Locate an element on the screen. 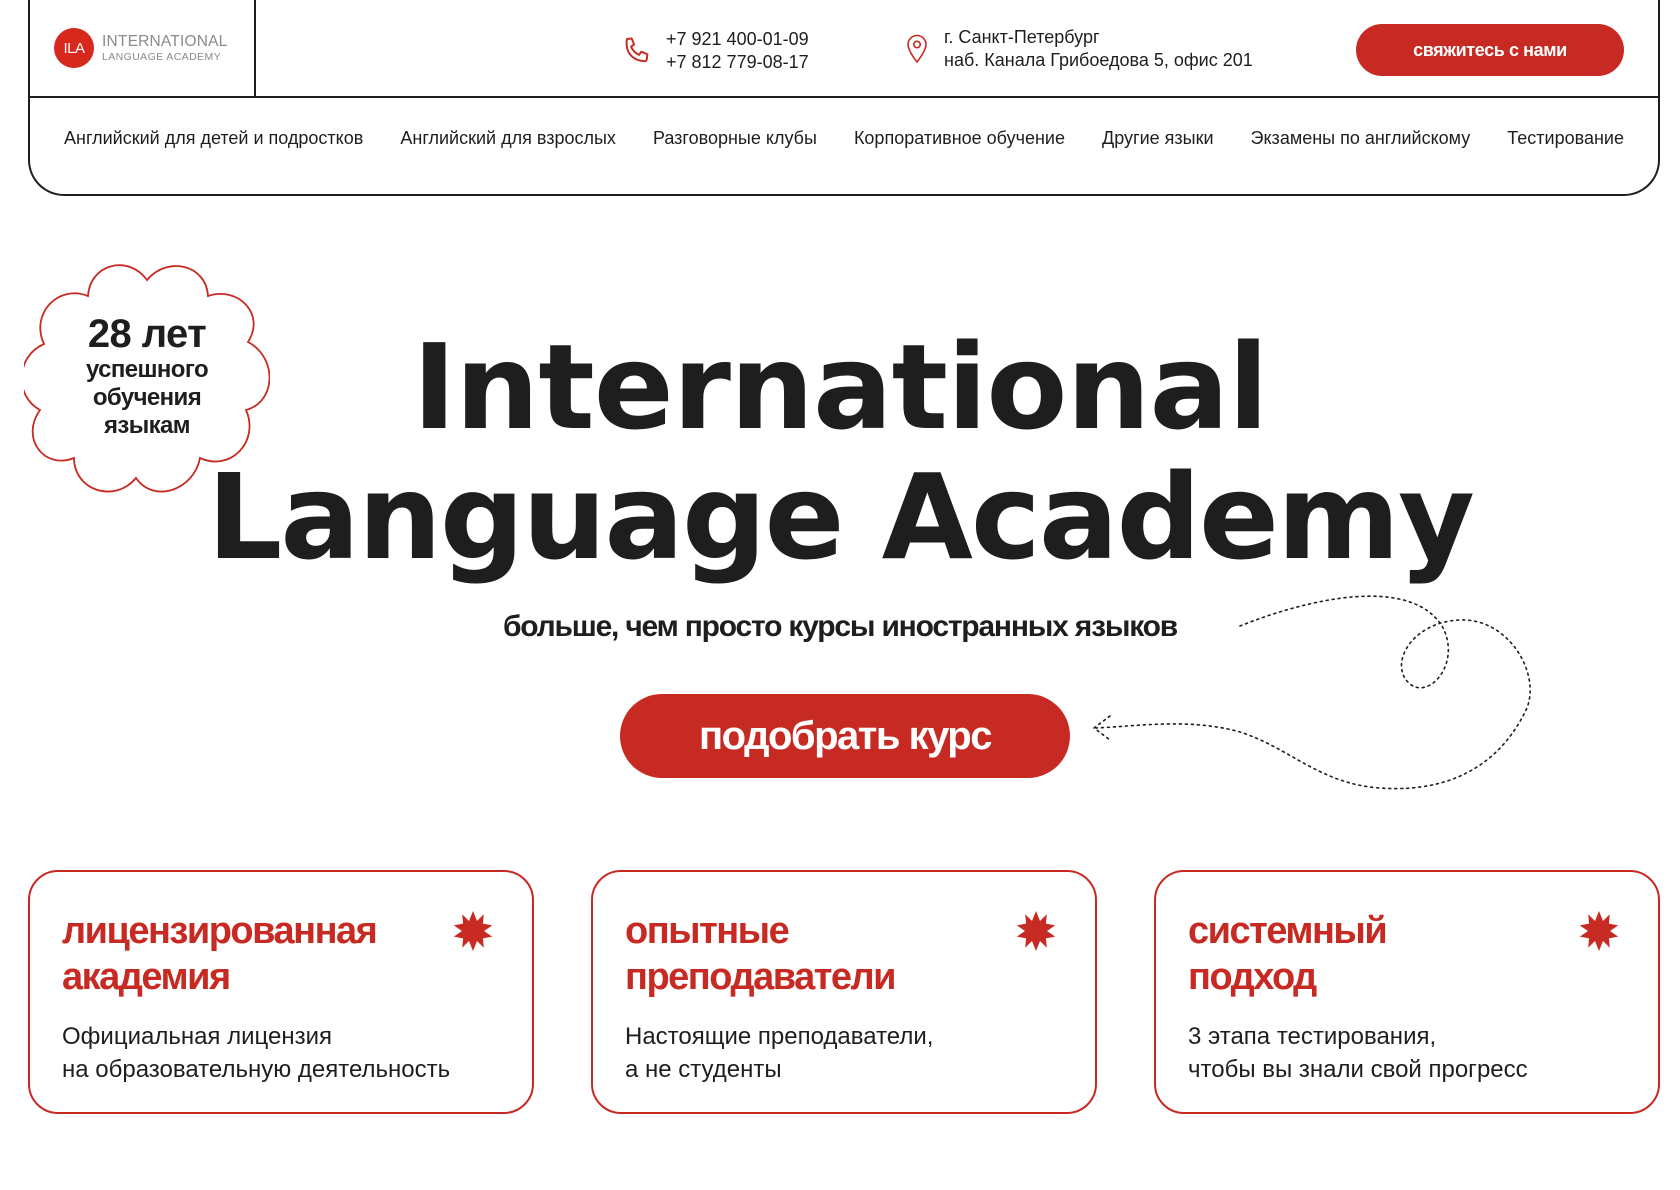 This screenshot has height=1190, width=1680. location-pin-icon is located at coordinates (917, 49).